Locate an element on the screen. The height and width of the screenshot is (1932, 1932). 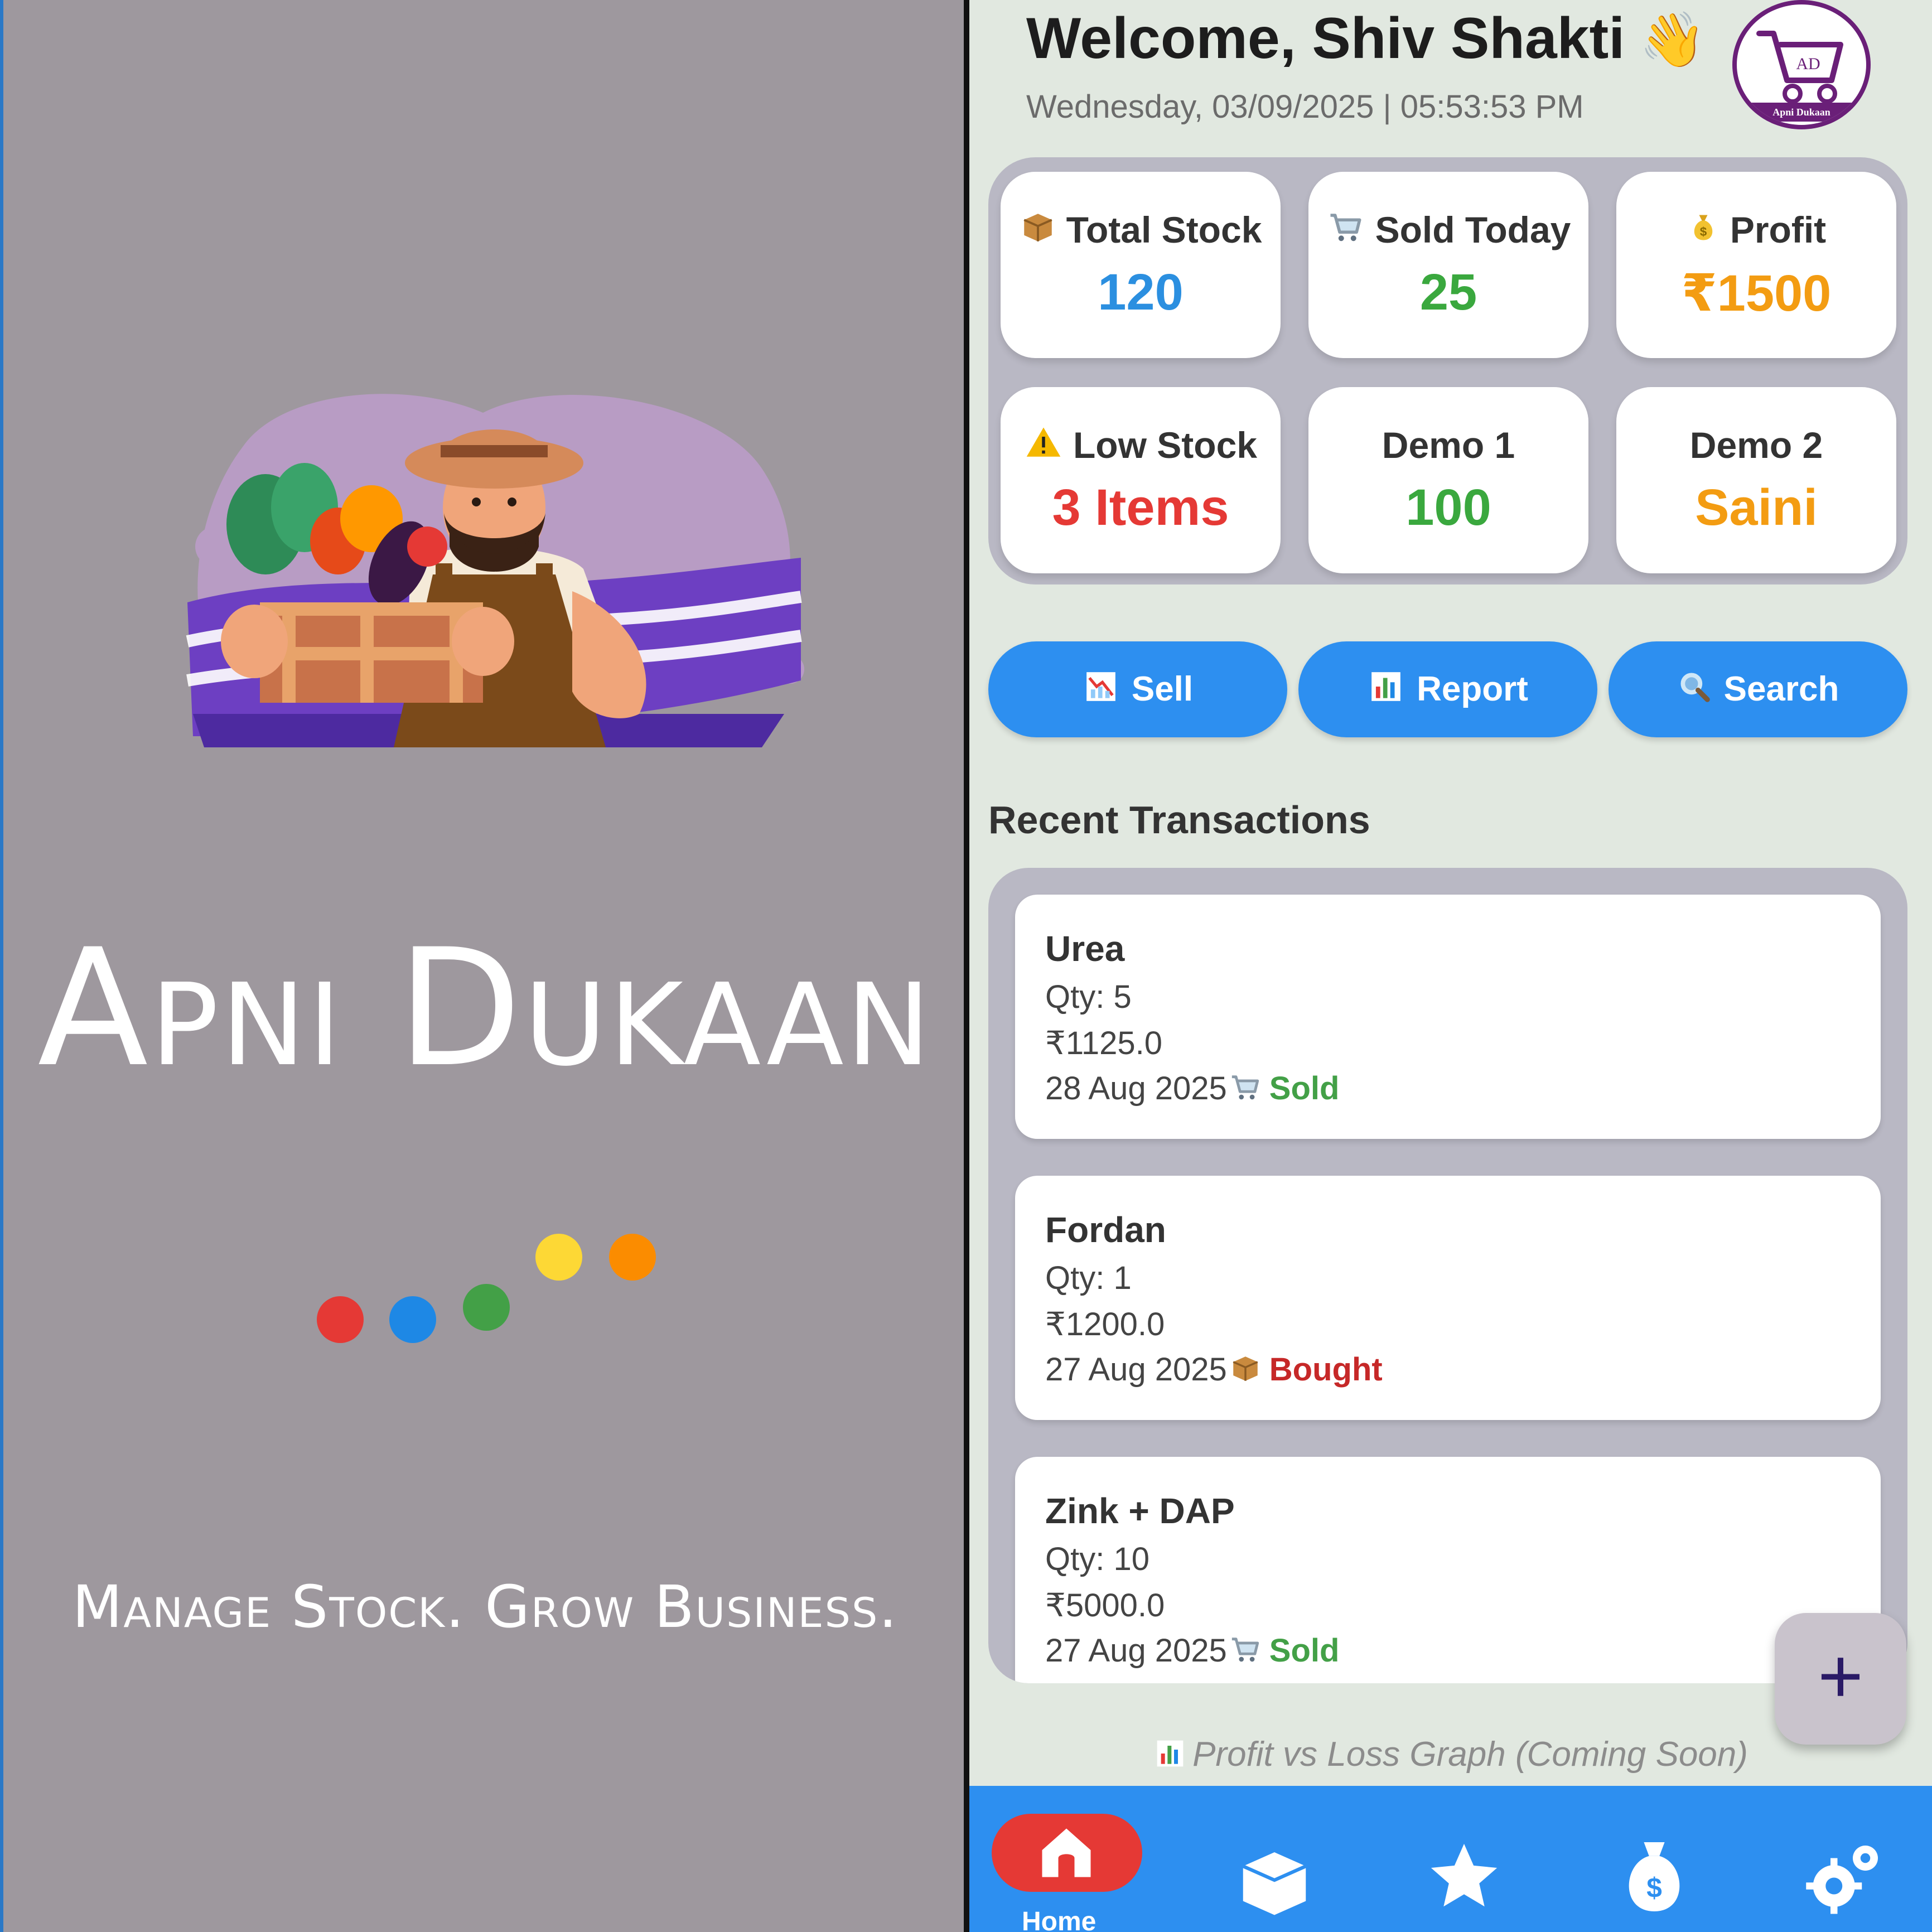
stat-card-low-stock: Low Stock 3 Items is located at coordinates (1141, 480).